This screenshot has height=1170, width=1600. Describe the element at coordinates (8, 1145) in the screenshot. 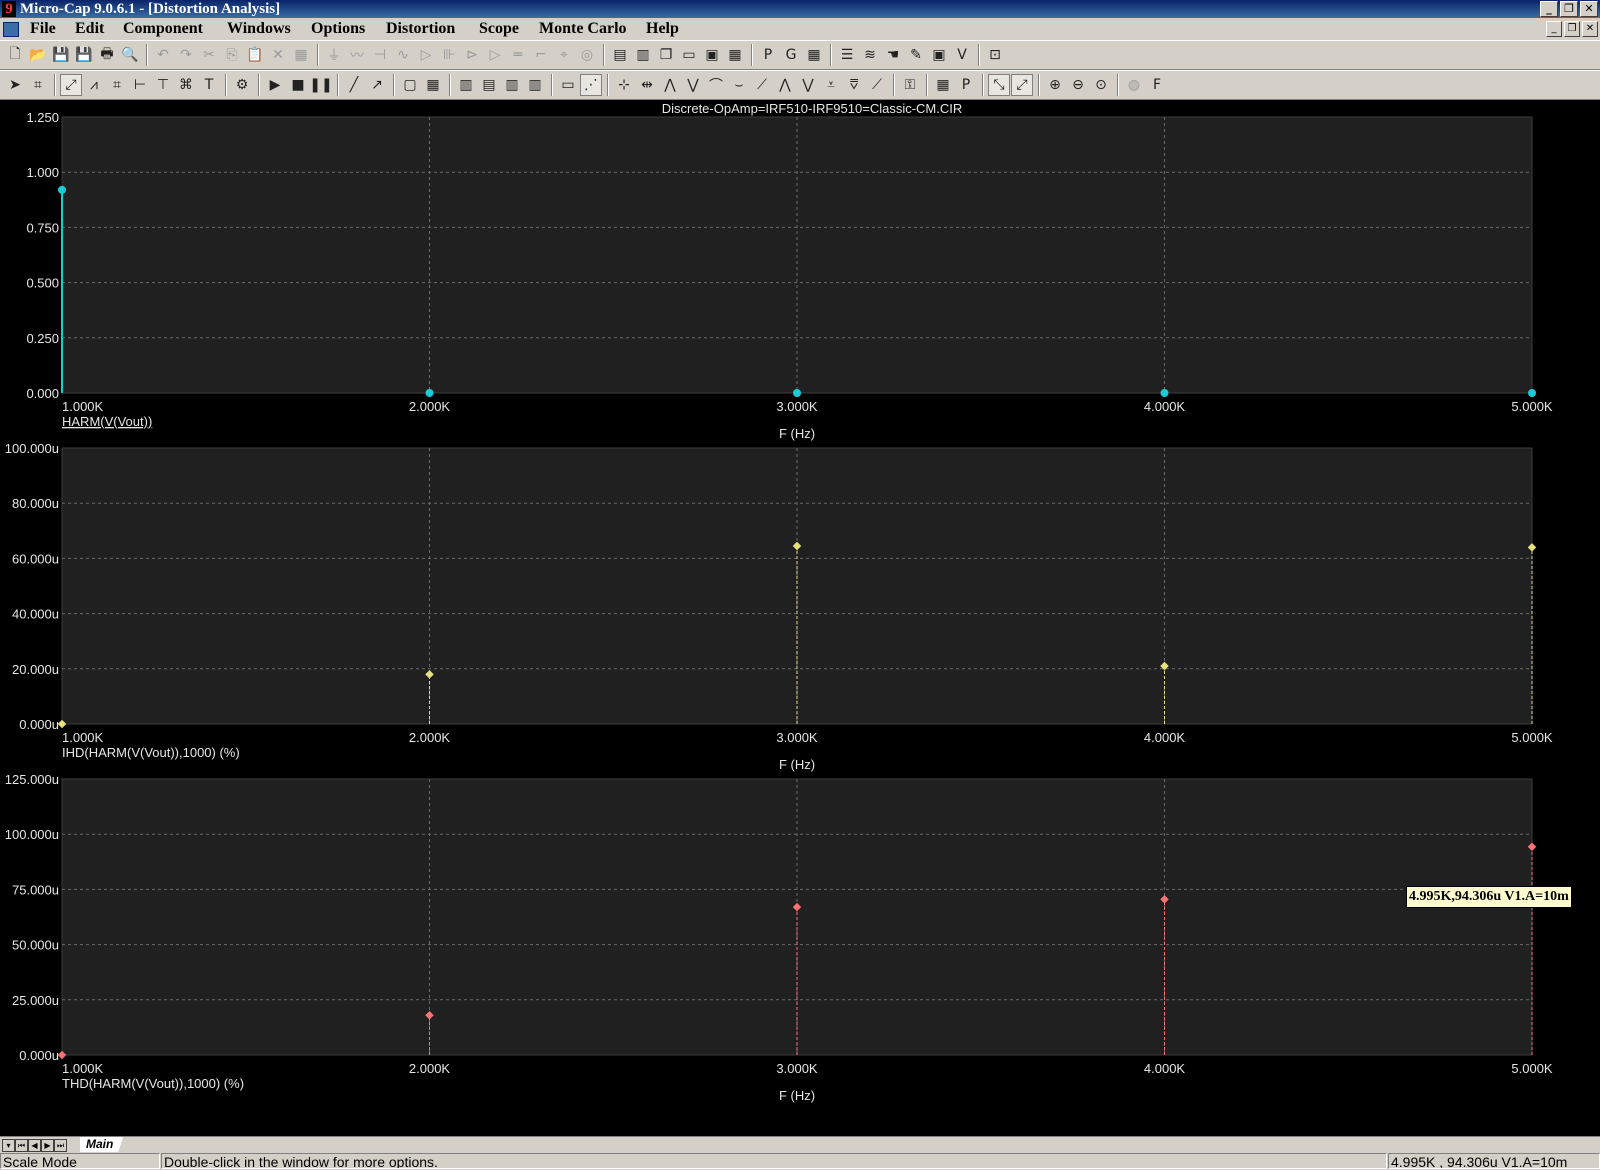

I see `tab-menu-button: ▾` at that location.